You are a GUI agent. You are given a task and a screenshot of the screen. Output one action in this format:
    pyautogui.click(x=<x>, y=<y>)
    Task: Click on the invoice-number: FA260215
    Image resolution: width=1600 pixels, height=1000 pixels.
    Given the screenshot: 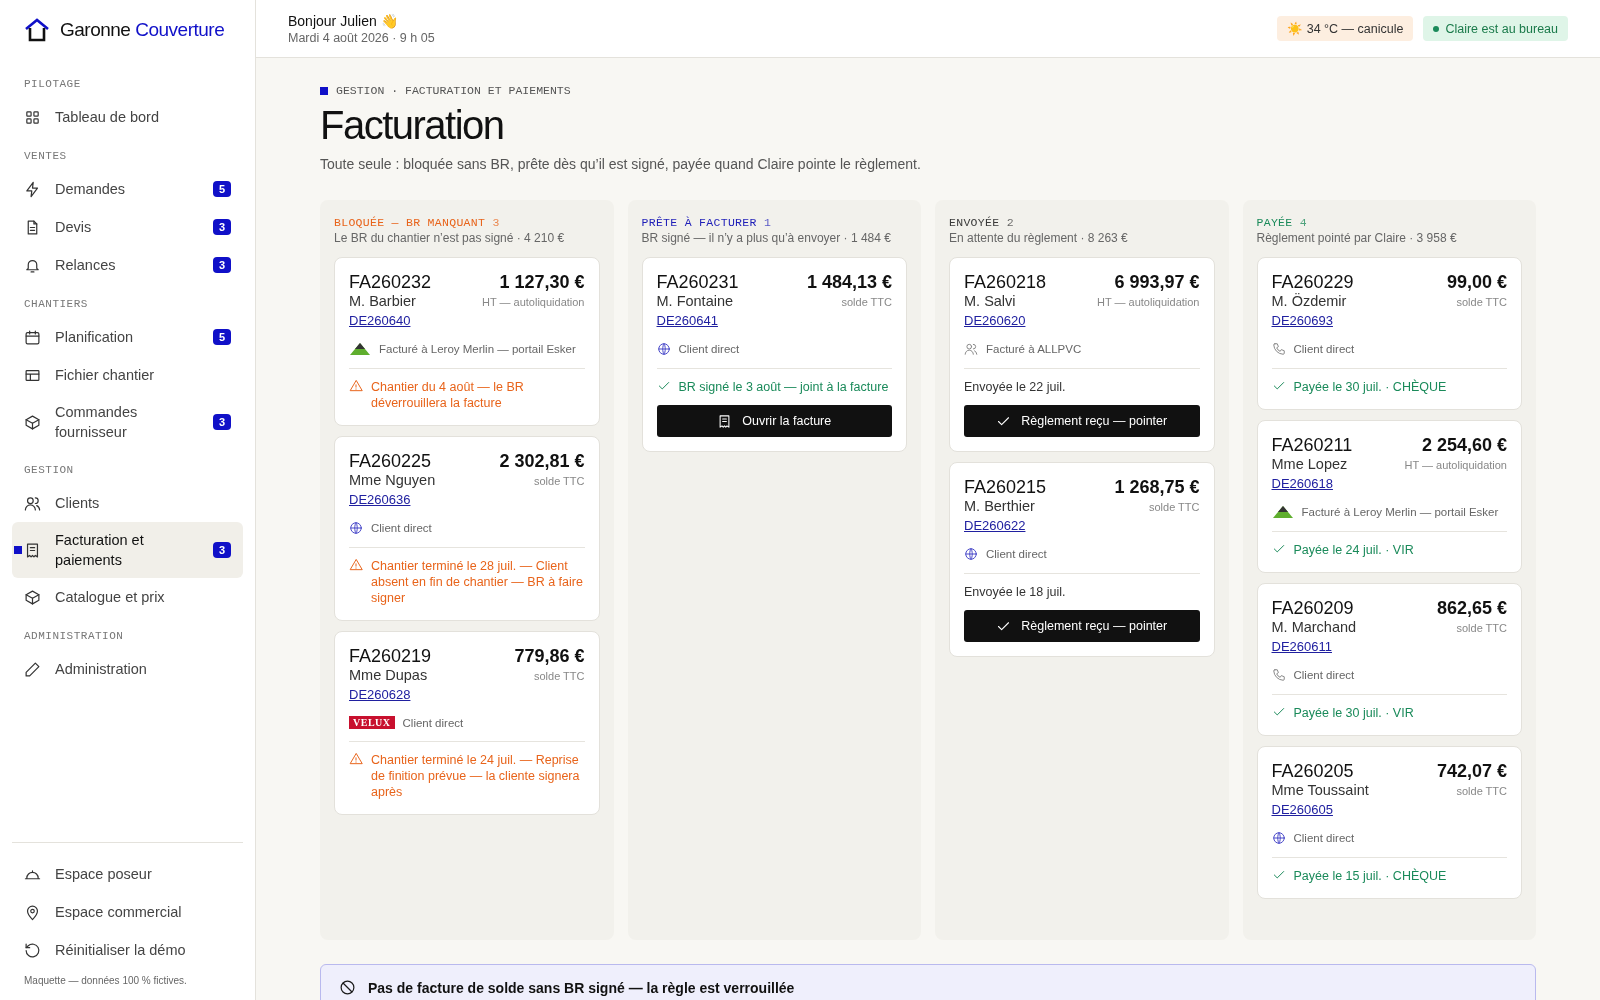 What is the action you would take?
    pyautogui.click(x=1005, y=487)
    